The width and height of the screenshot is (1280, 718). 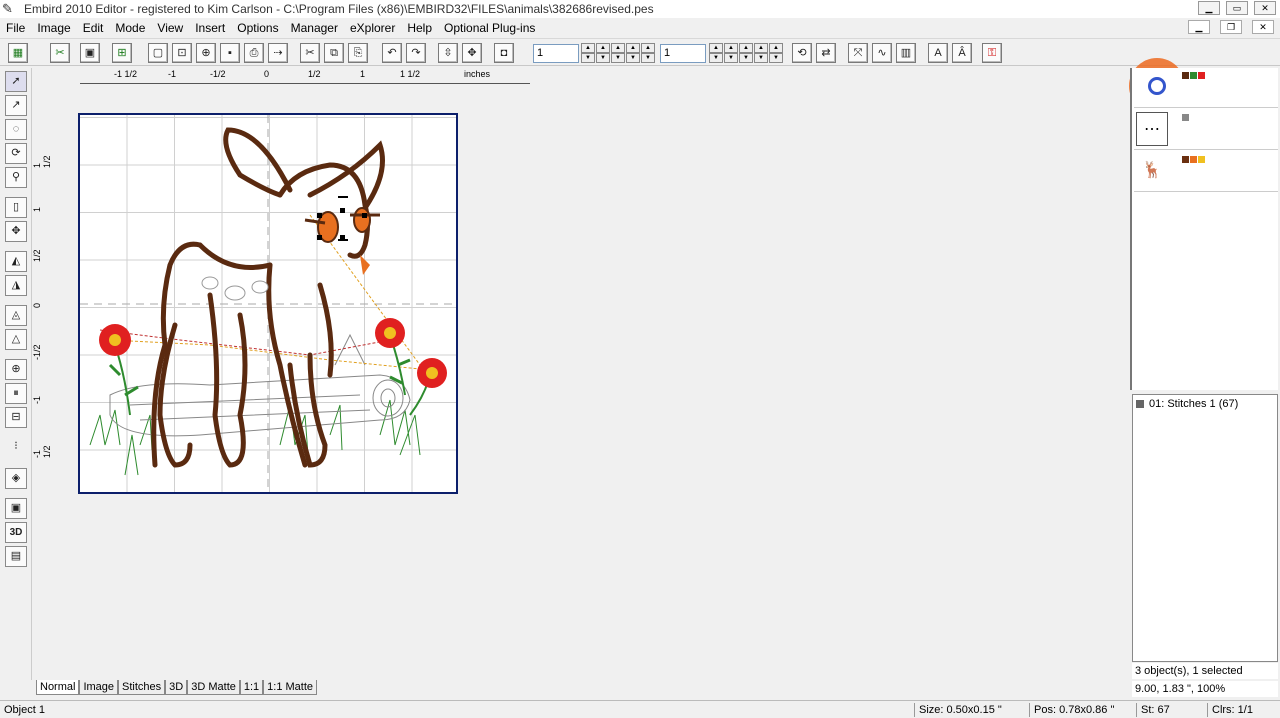 I want to click on align-vertical-icon: ⏸, so click(x=16, y=393).